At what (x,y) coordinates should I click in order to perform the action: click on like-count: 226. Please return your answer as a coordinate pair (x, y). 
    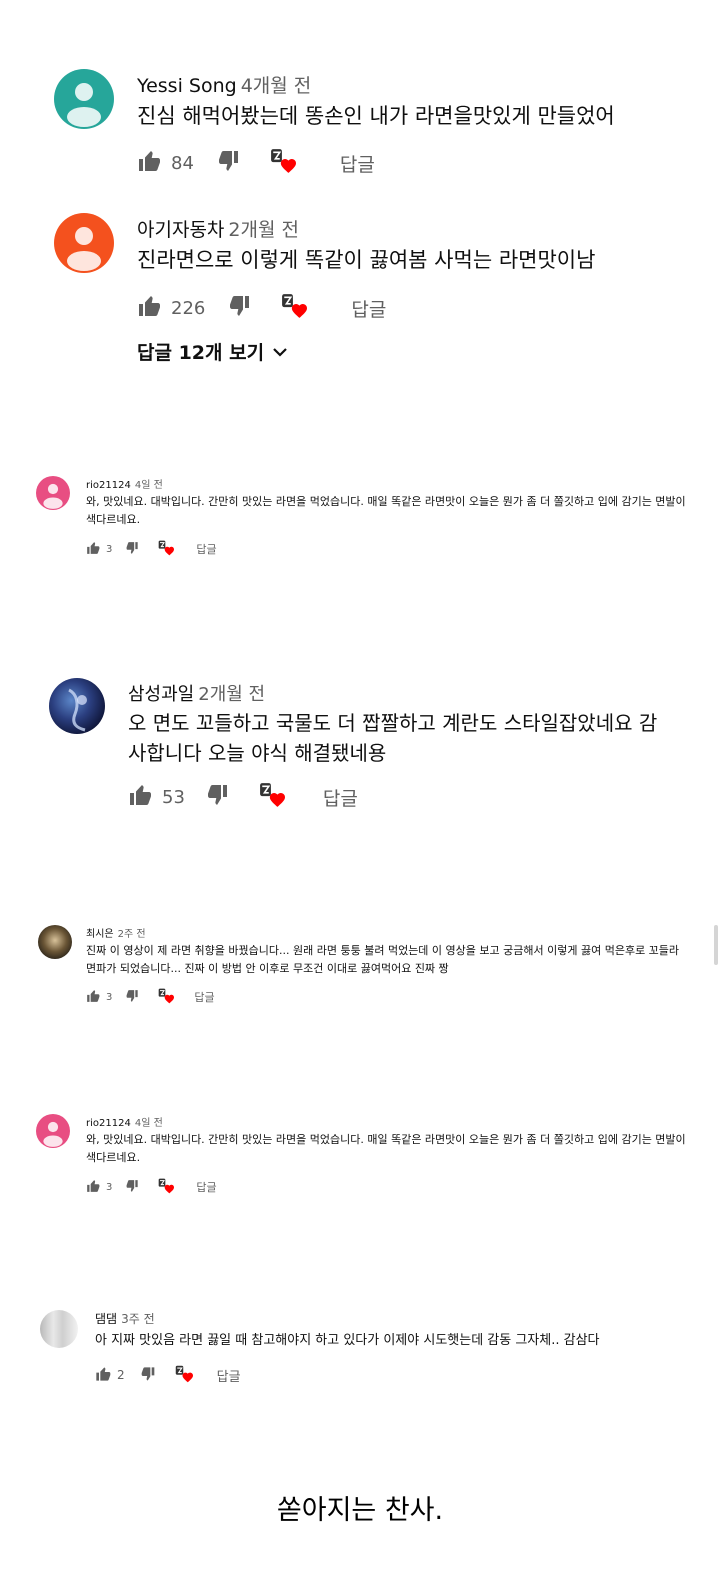
    Looking at the image, I should click on (188, 308).